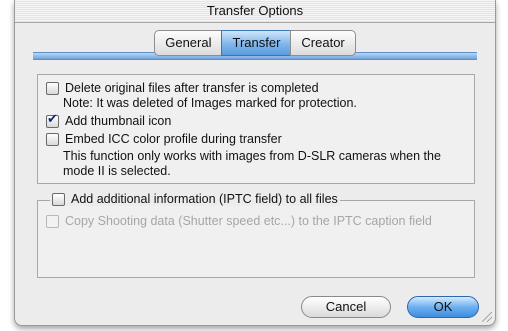 Image resolution: width=508 pixels, height=331 pixels. What do you see at coordinates (117, 171) in the screenshot?
I see `icc-note-line2: mode II is selected.` at bounding box center [117, 171].